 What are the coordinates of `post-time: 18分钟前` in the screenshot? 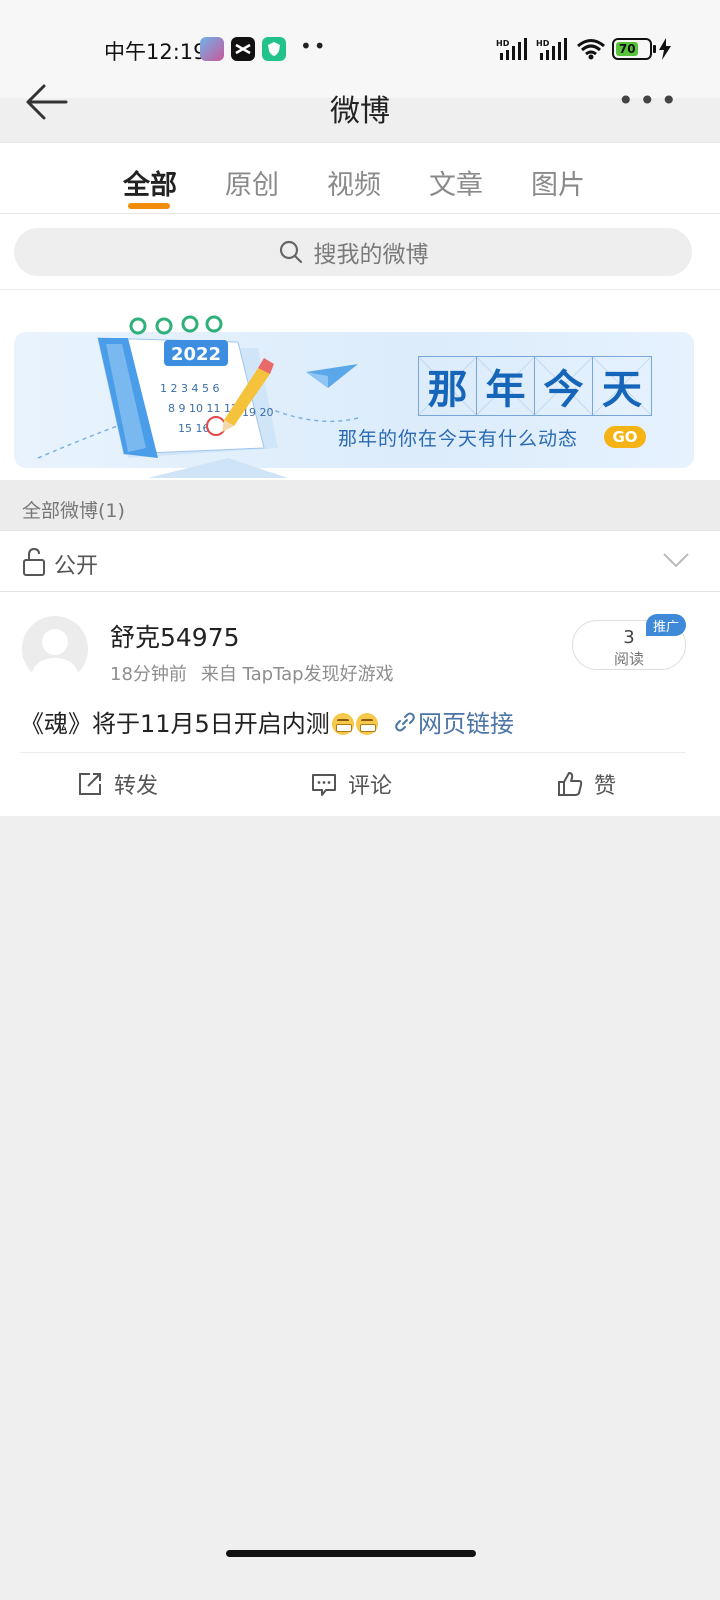 It's located at (148, 674).